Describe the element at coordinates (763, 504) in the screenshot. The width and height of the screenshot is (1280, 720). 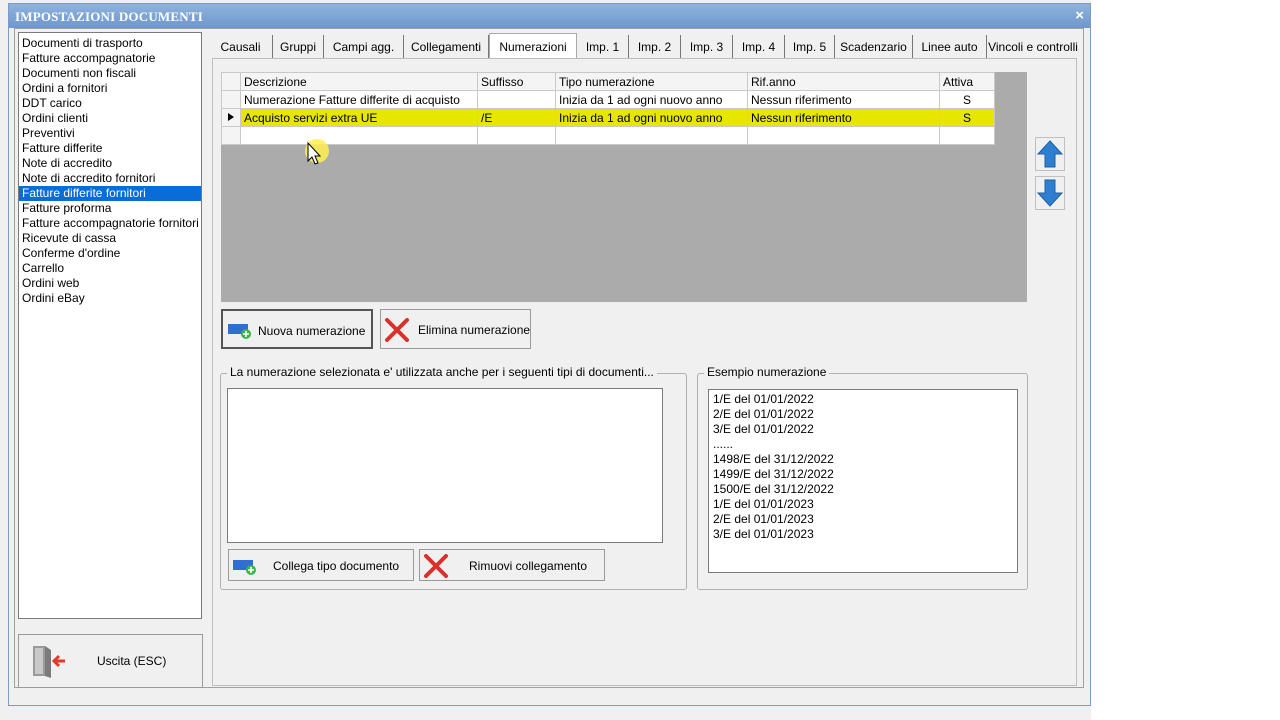
I see `example-line: 1/E del 01/01/2023` at that location.